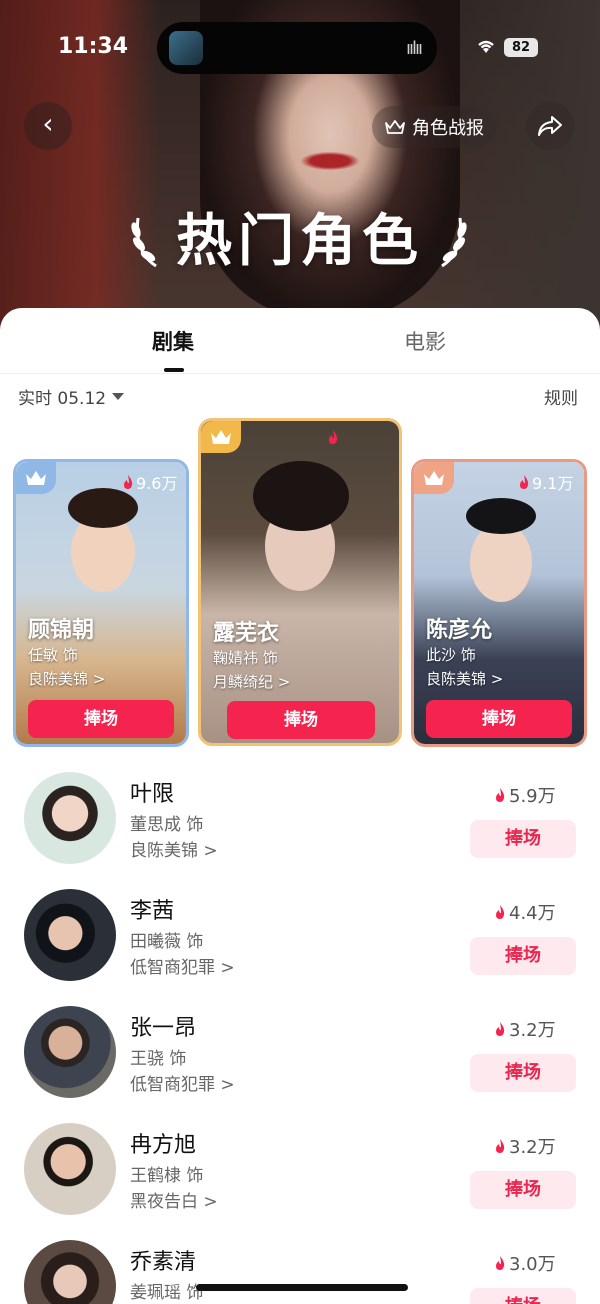 The width and height of the screenshot is (600, 1304). Describe the element at coordinates (71, 396) in the screenshot. I see `date-filter: 实时 05.12` at that location.